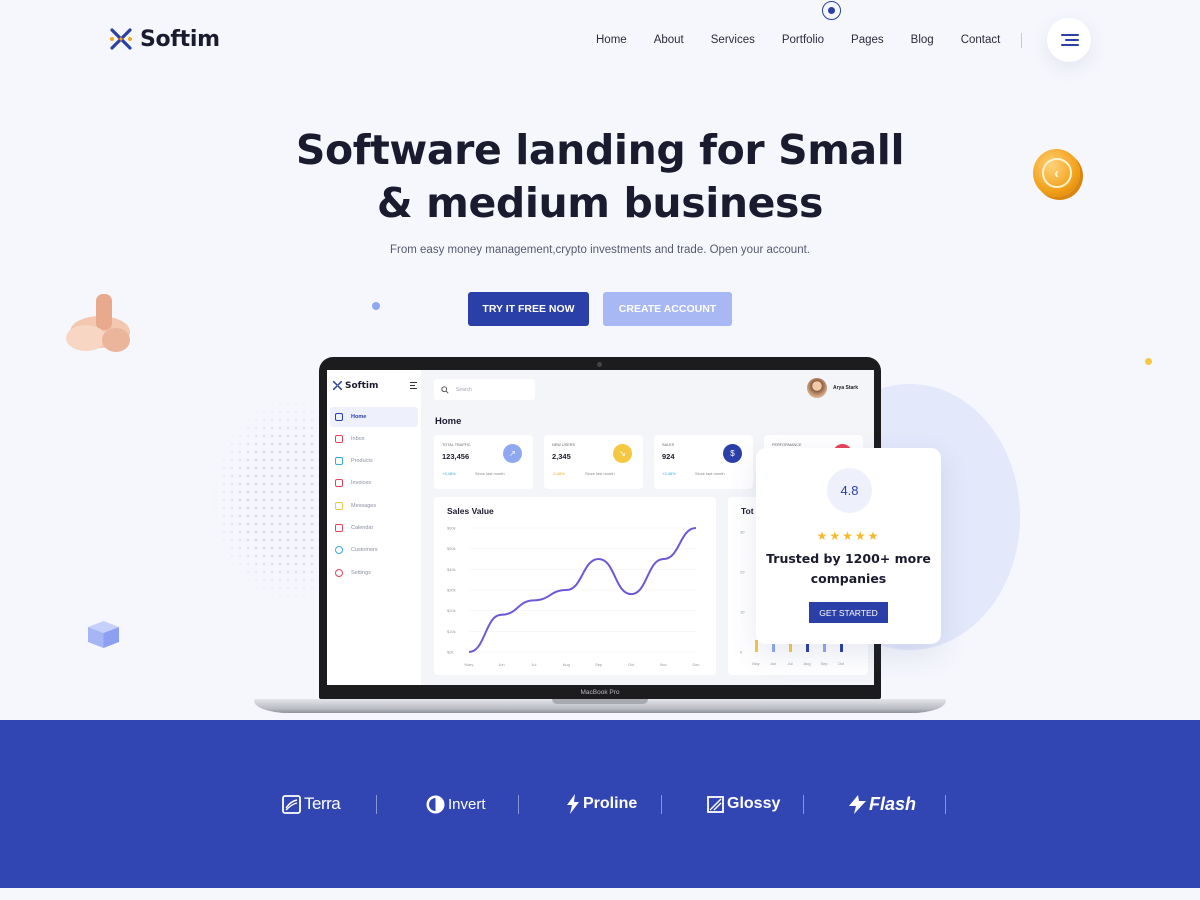  What do you see at coordinates (1069, 40) in the screenshot?
I see `hamburger-menu-button` at bounding box center [1069, 40].